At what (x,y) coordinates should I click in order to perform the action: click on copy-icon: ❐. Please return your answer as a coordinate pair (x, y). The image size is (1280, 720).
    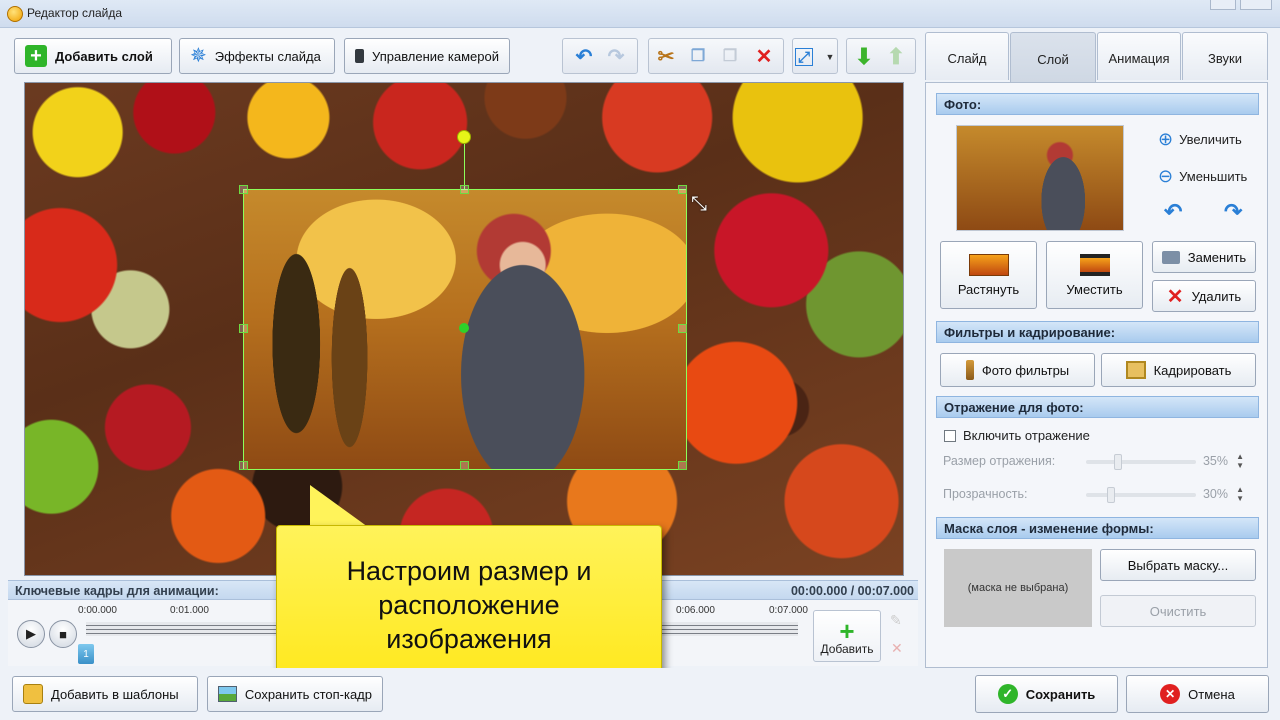
    Looking at the image, I should click on (698, 57).